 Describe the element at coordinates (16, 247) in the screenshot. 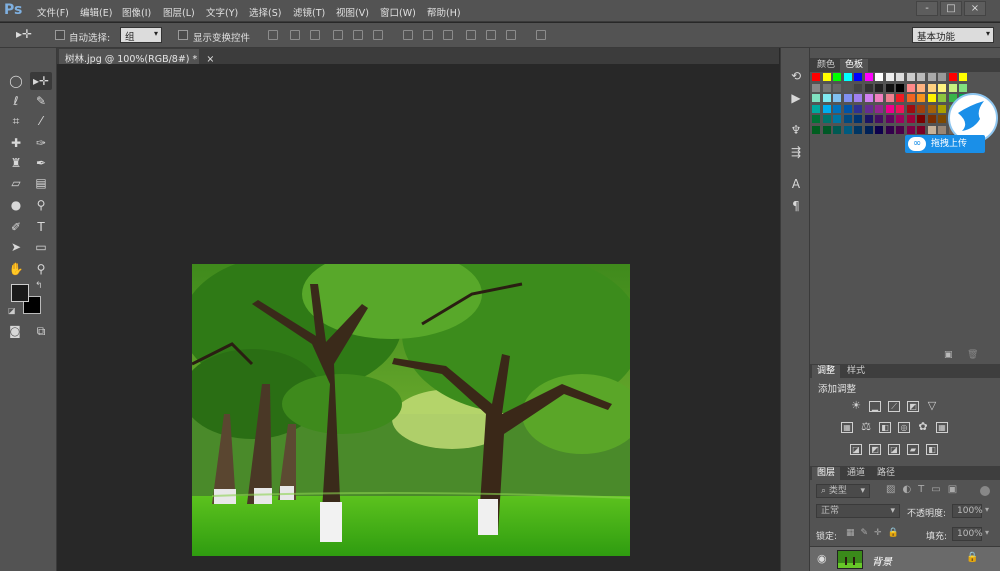

I see `path-select-tool-icon: ➤` at that location.